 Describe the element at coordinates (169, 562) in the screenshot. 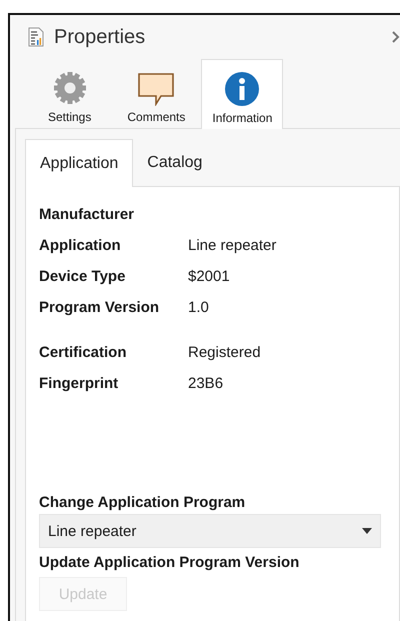

I see `section-label: Update Application Program Version` at that location.